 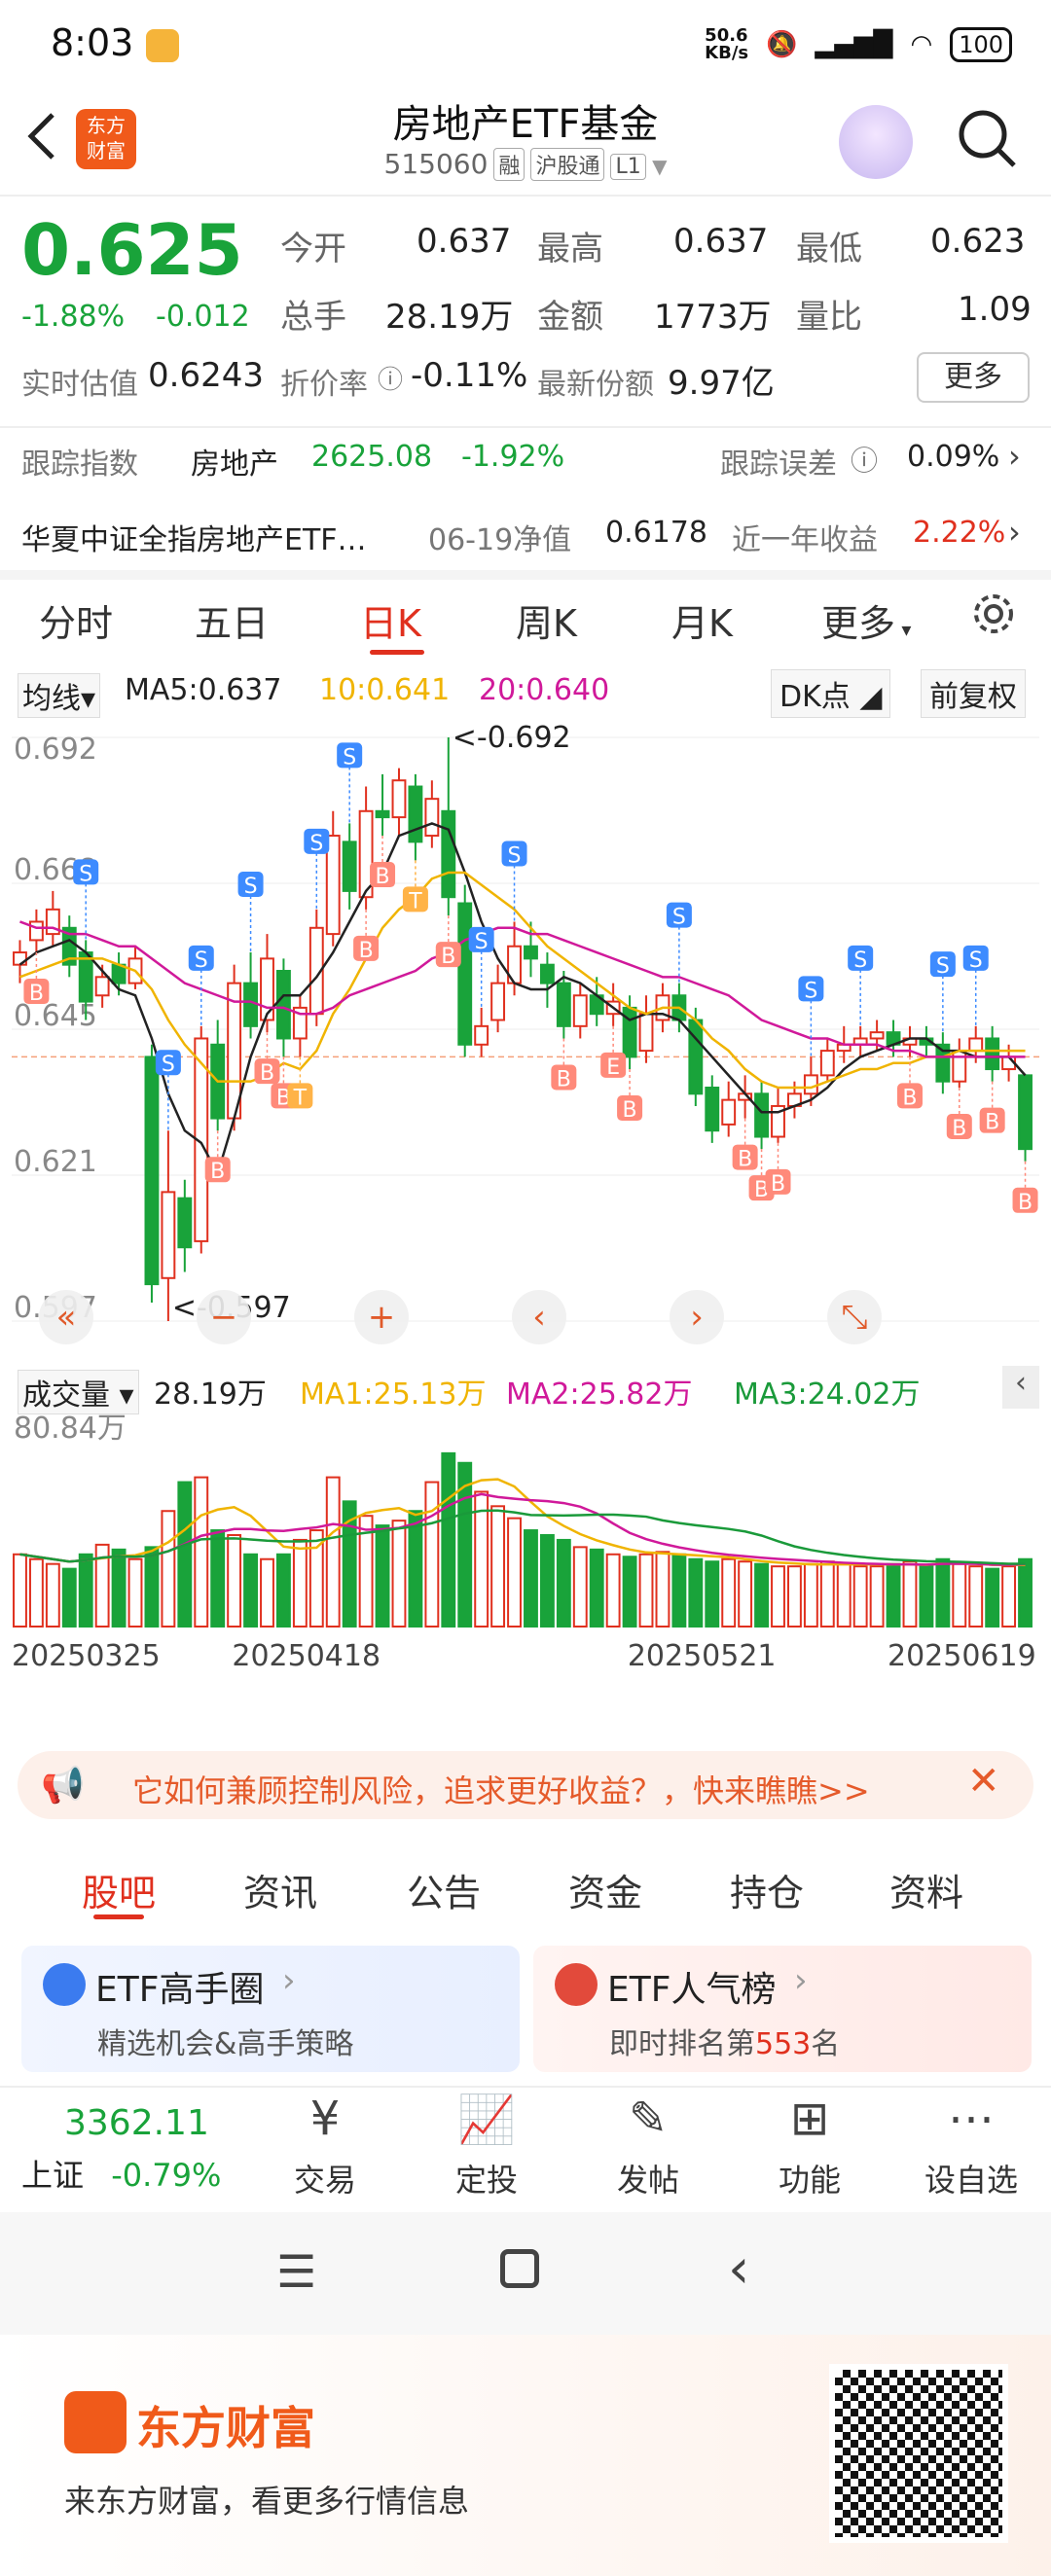 What do you see at coordinates (782, 2009) in the screenshot?
I see `card-etf-popularity: ETF人气榜 › 即时排名第553名` at bounding box center [782, 2009].